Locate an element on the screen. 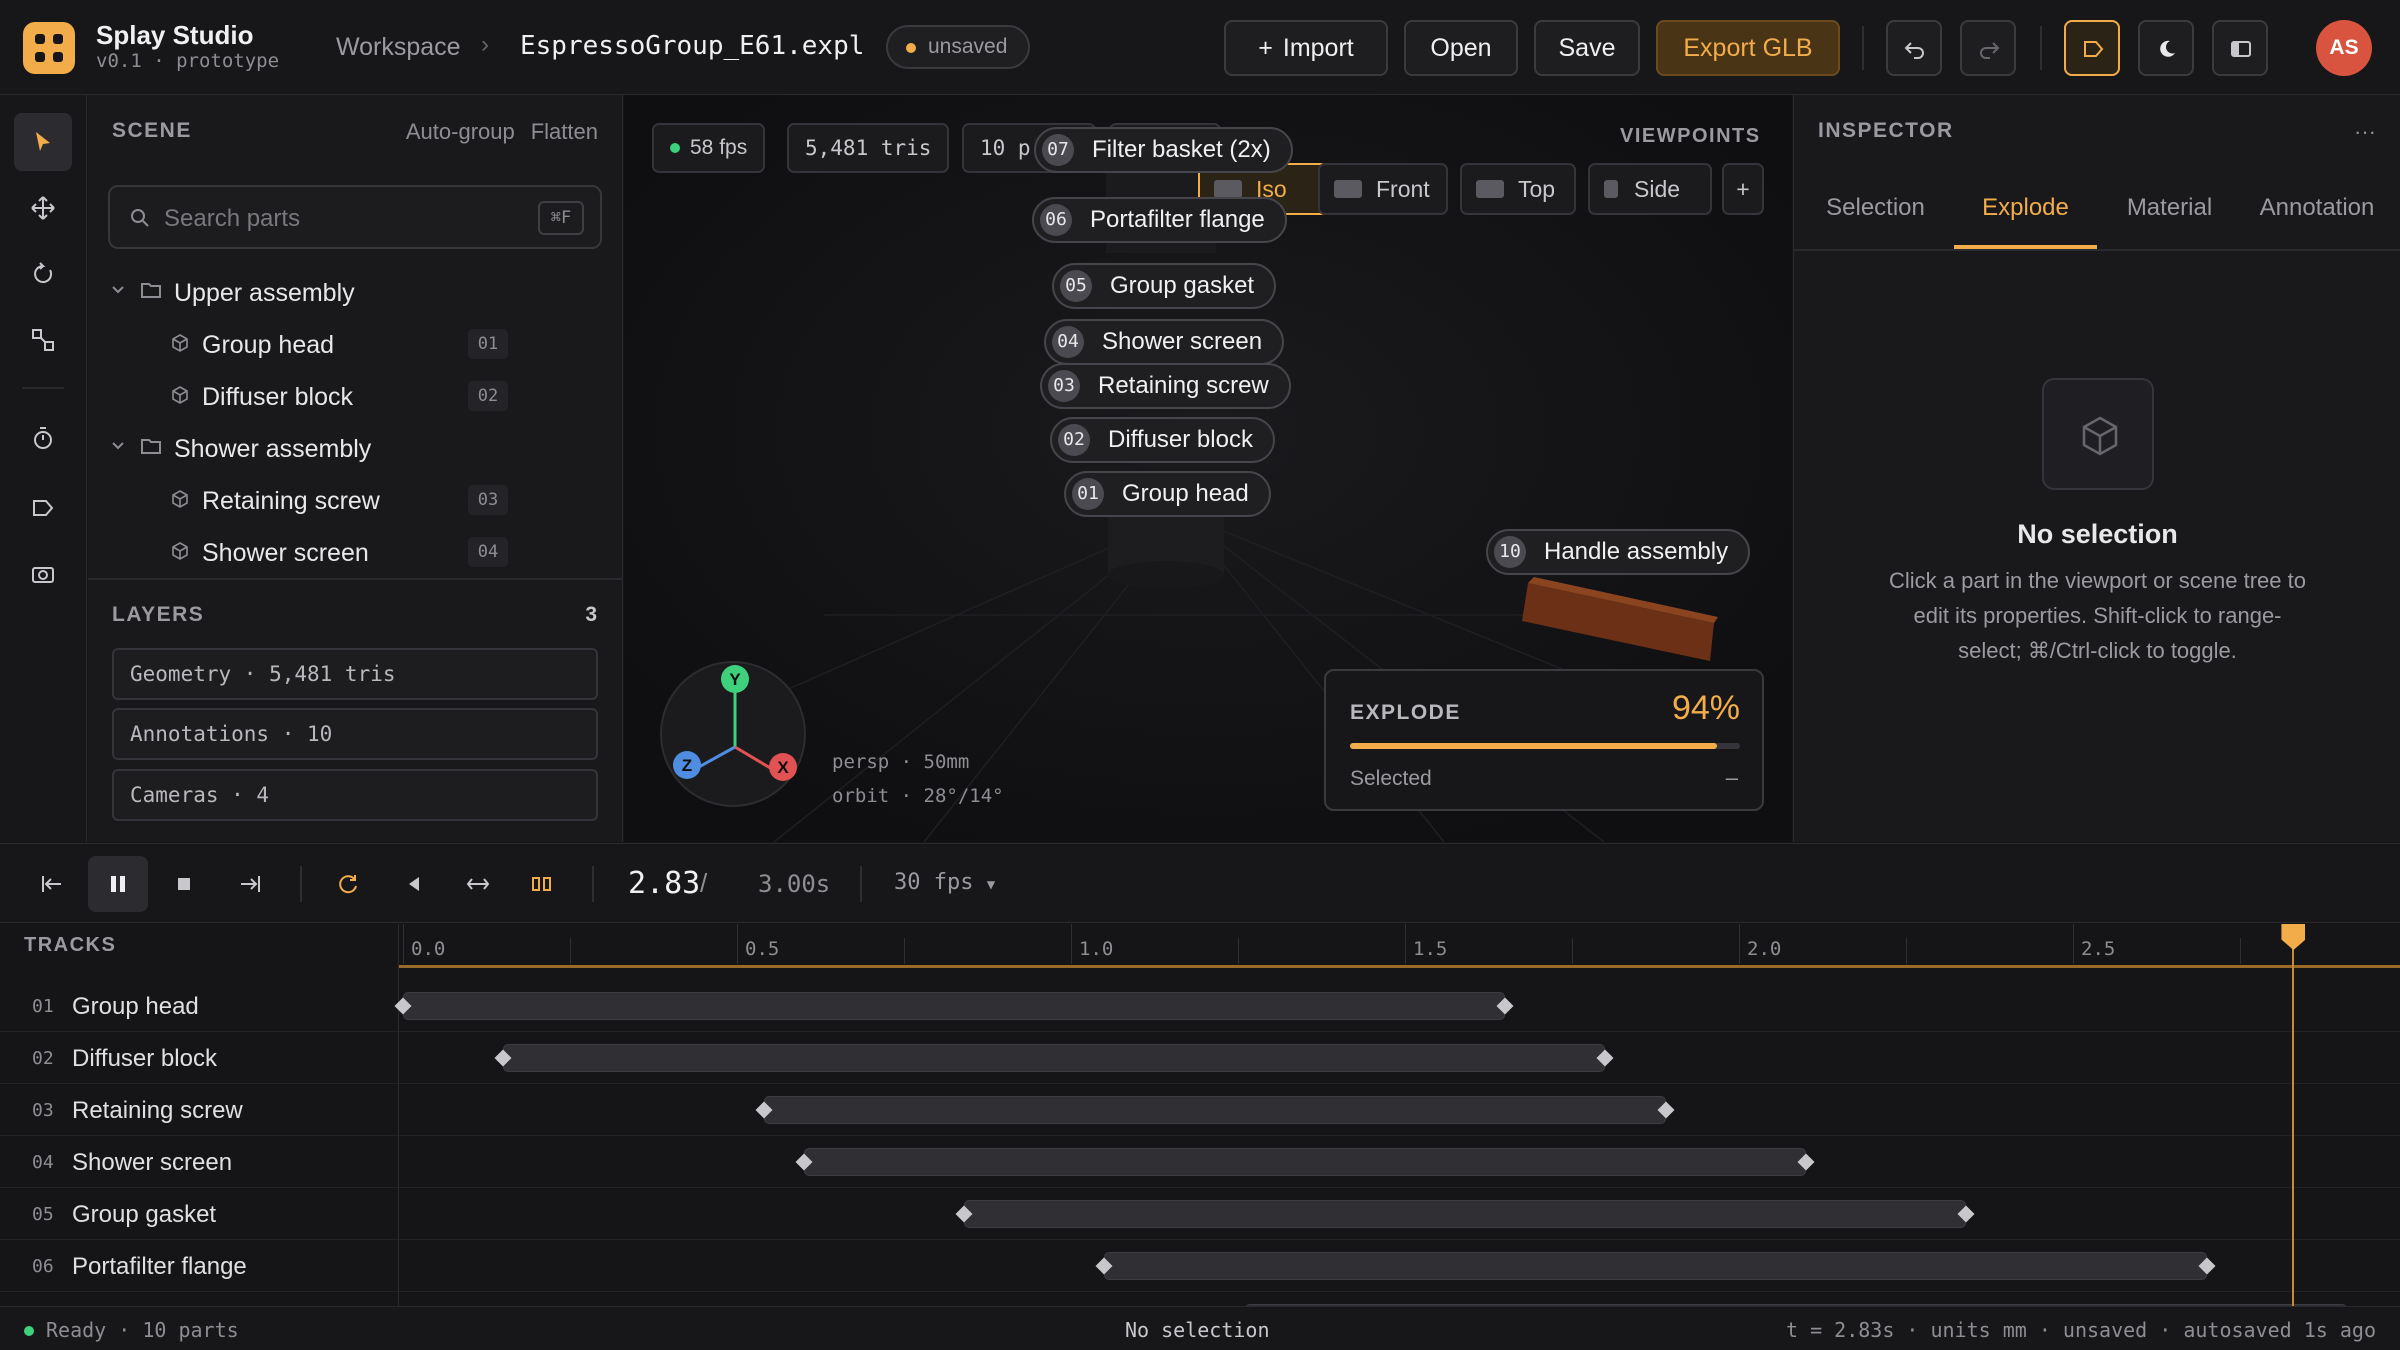  undo-button is located at coordinates (1914, 48).